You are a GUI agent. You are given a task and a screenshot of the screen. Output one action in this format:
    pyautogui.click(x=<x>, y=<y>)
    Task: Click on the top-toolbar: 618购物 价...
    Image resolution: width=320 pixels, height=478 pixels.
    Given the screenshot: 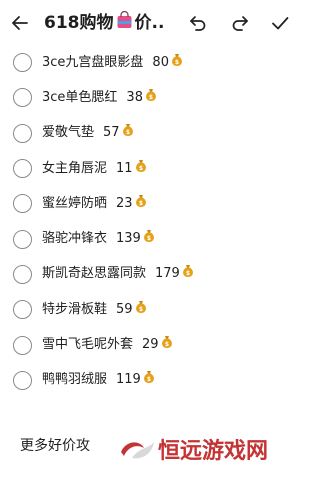 What is the action you would take?
    pyautogui.click(x=150, y=22)
    